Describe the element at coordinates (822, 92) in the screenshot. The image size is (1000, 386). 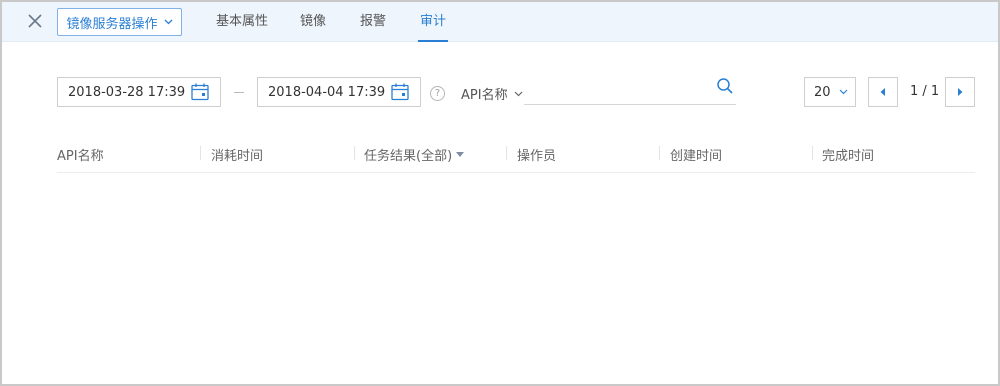
I see `page-size-value: 20` at that location.